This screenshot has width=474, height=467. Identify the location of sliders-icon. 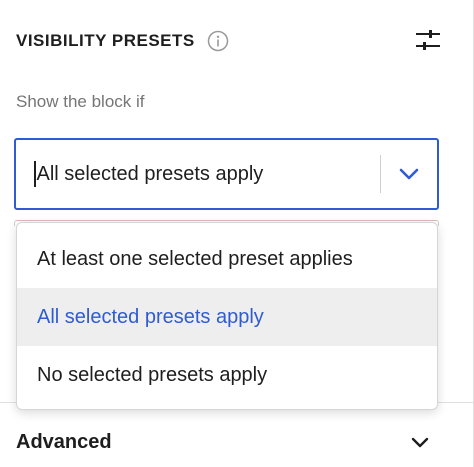
(428, 40).